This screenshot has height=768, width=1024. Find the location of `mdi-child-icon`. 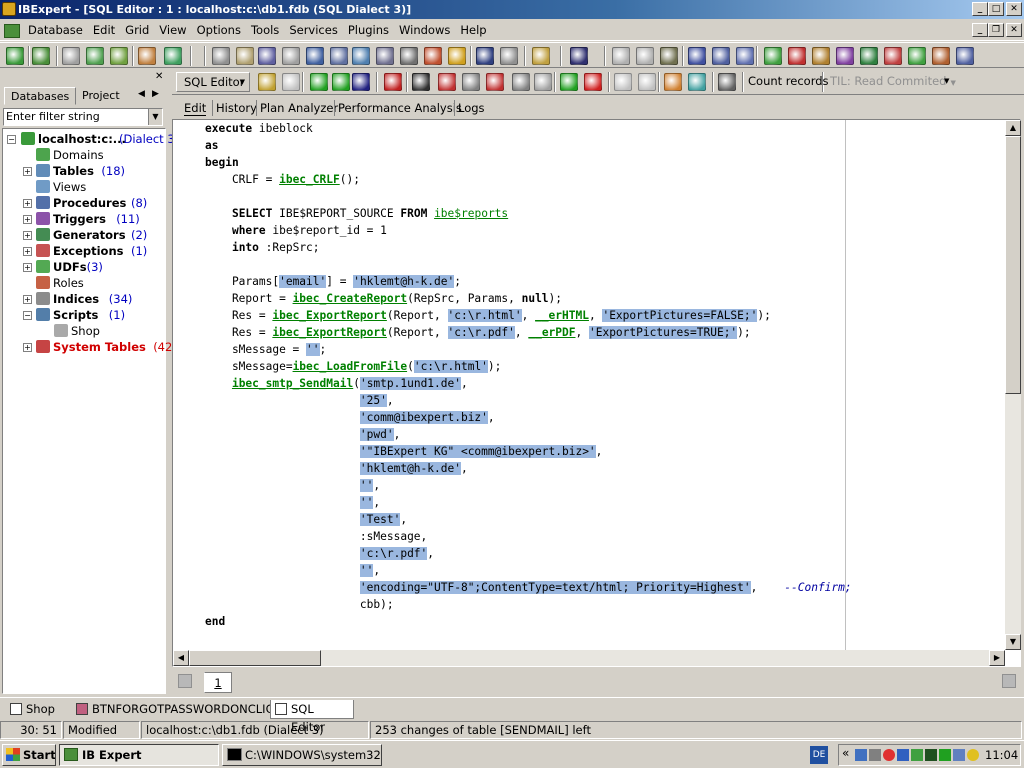

mdi-child-icon is located at coordinates (12, 31).